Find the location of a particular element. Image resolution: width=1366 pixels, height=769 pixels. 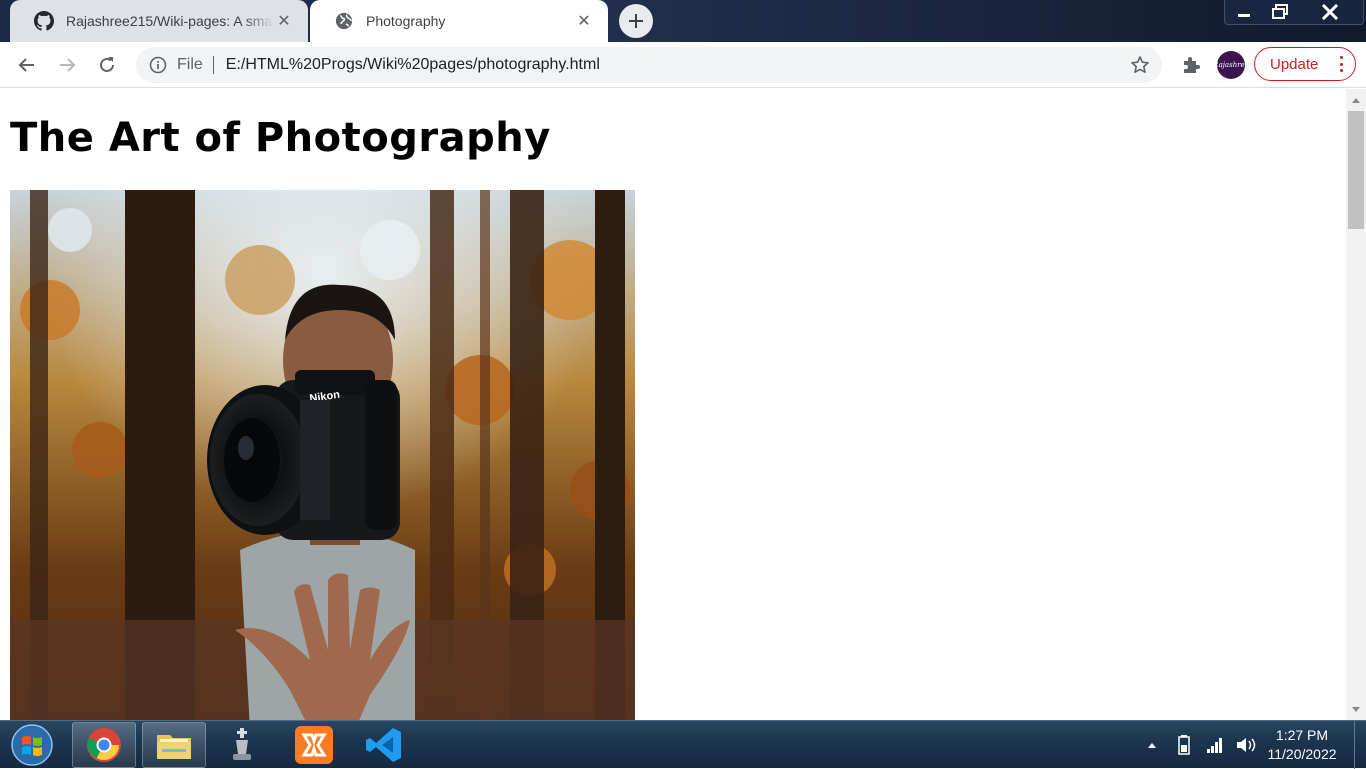

taskbar-chess is located at coordinates (242, 745).